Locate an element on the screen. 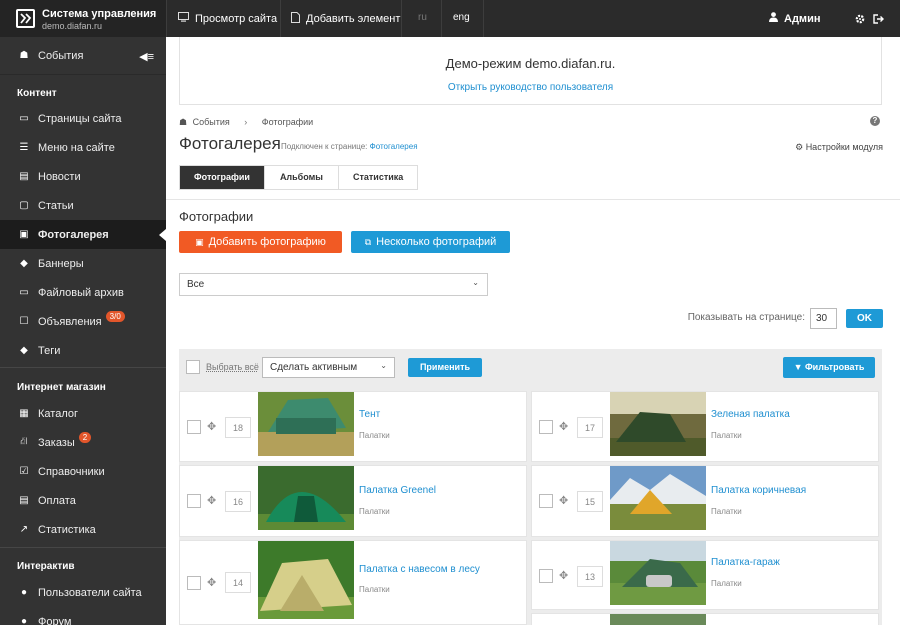 The width and height of the screenshot is (900, 625). sidebar-item-users: ● Пользователи сайта is located at coordinates (83, 592).